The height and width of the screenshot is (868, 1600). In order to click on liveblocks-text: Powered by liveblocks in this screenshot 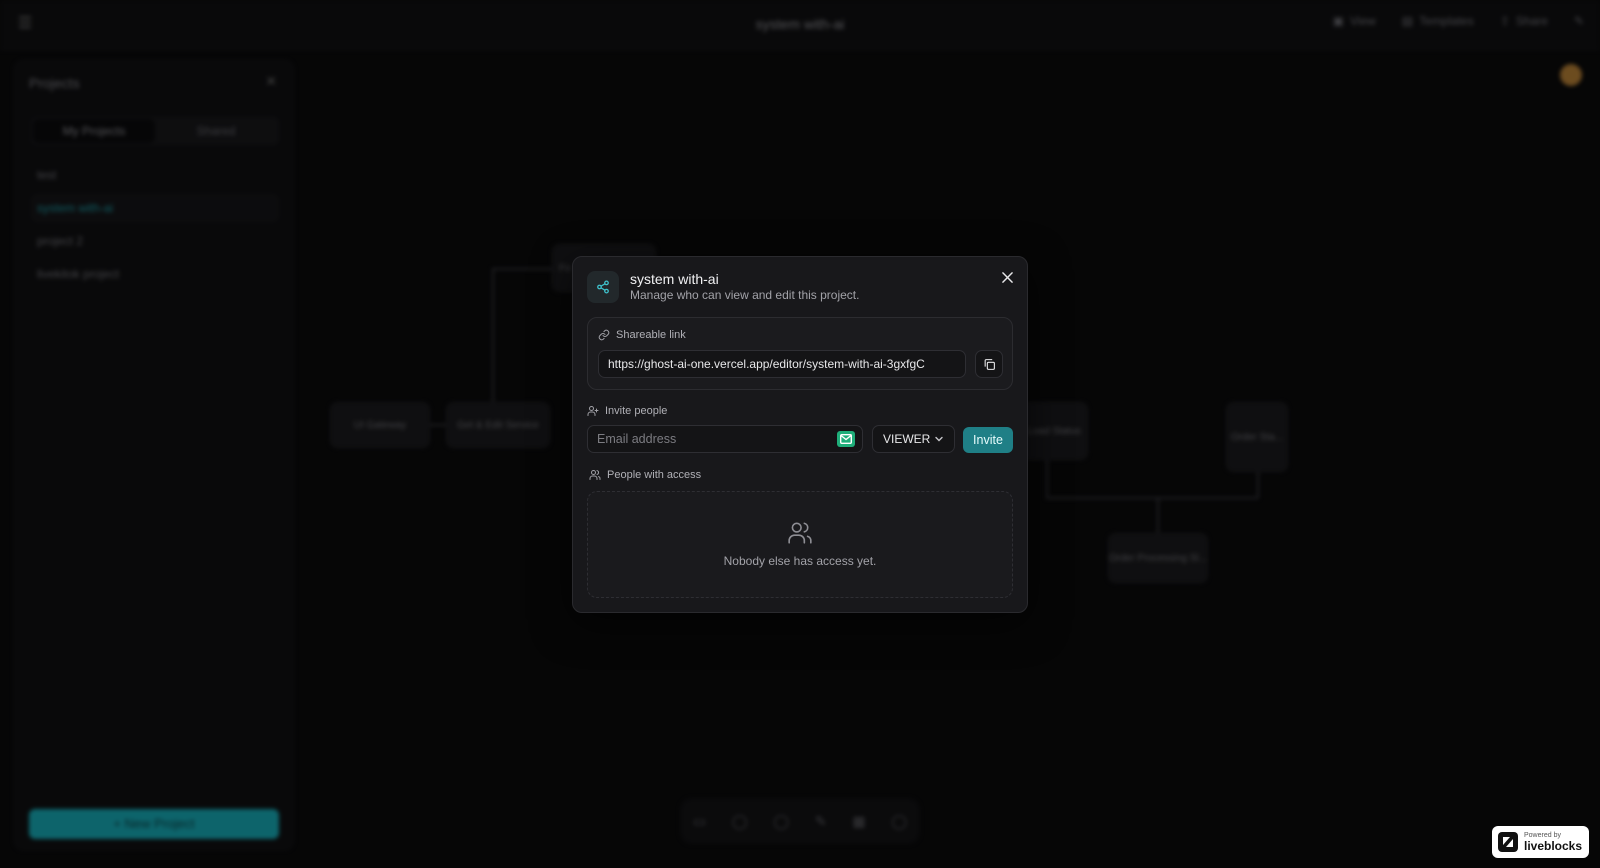, I will do `click(1553, 842)`.